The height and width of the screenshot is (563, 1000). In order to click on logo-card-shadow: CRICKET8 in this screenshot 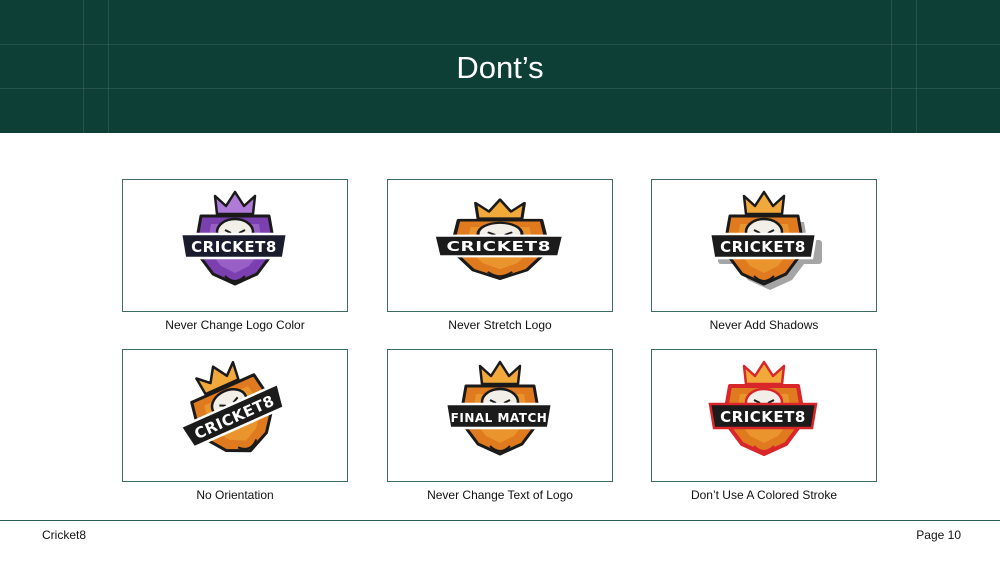, I will do `click(764, 245)`.